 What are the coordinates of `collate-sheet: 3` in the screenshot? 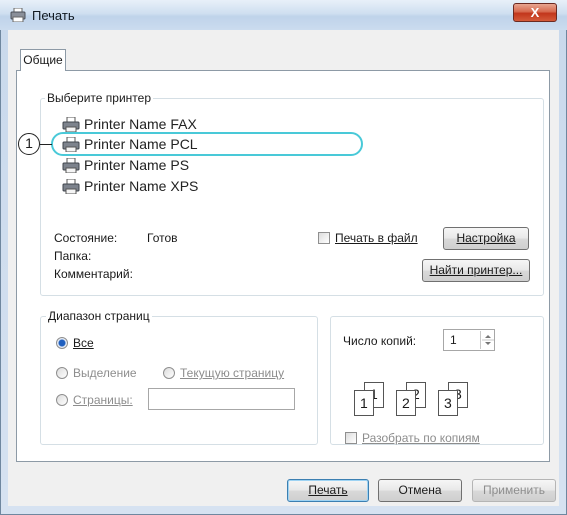 It's located at (448, 403).